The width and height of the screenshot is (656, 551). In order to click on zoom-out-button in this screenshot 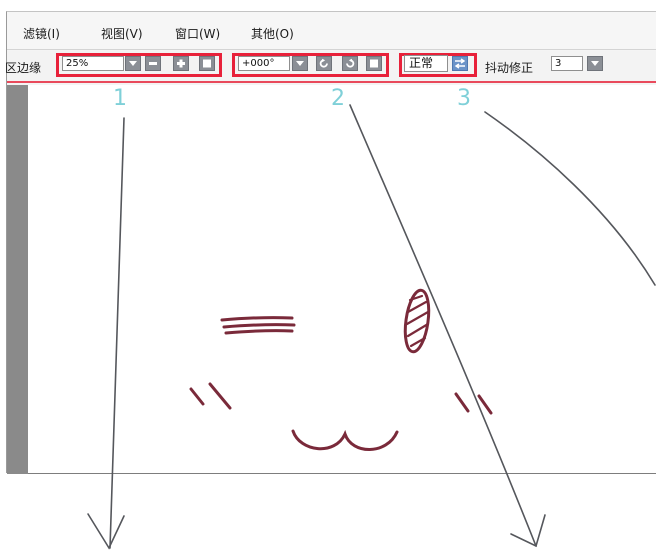, I will do `click(153, 63)`.